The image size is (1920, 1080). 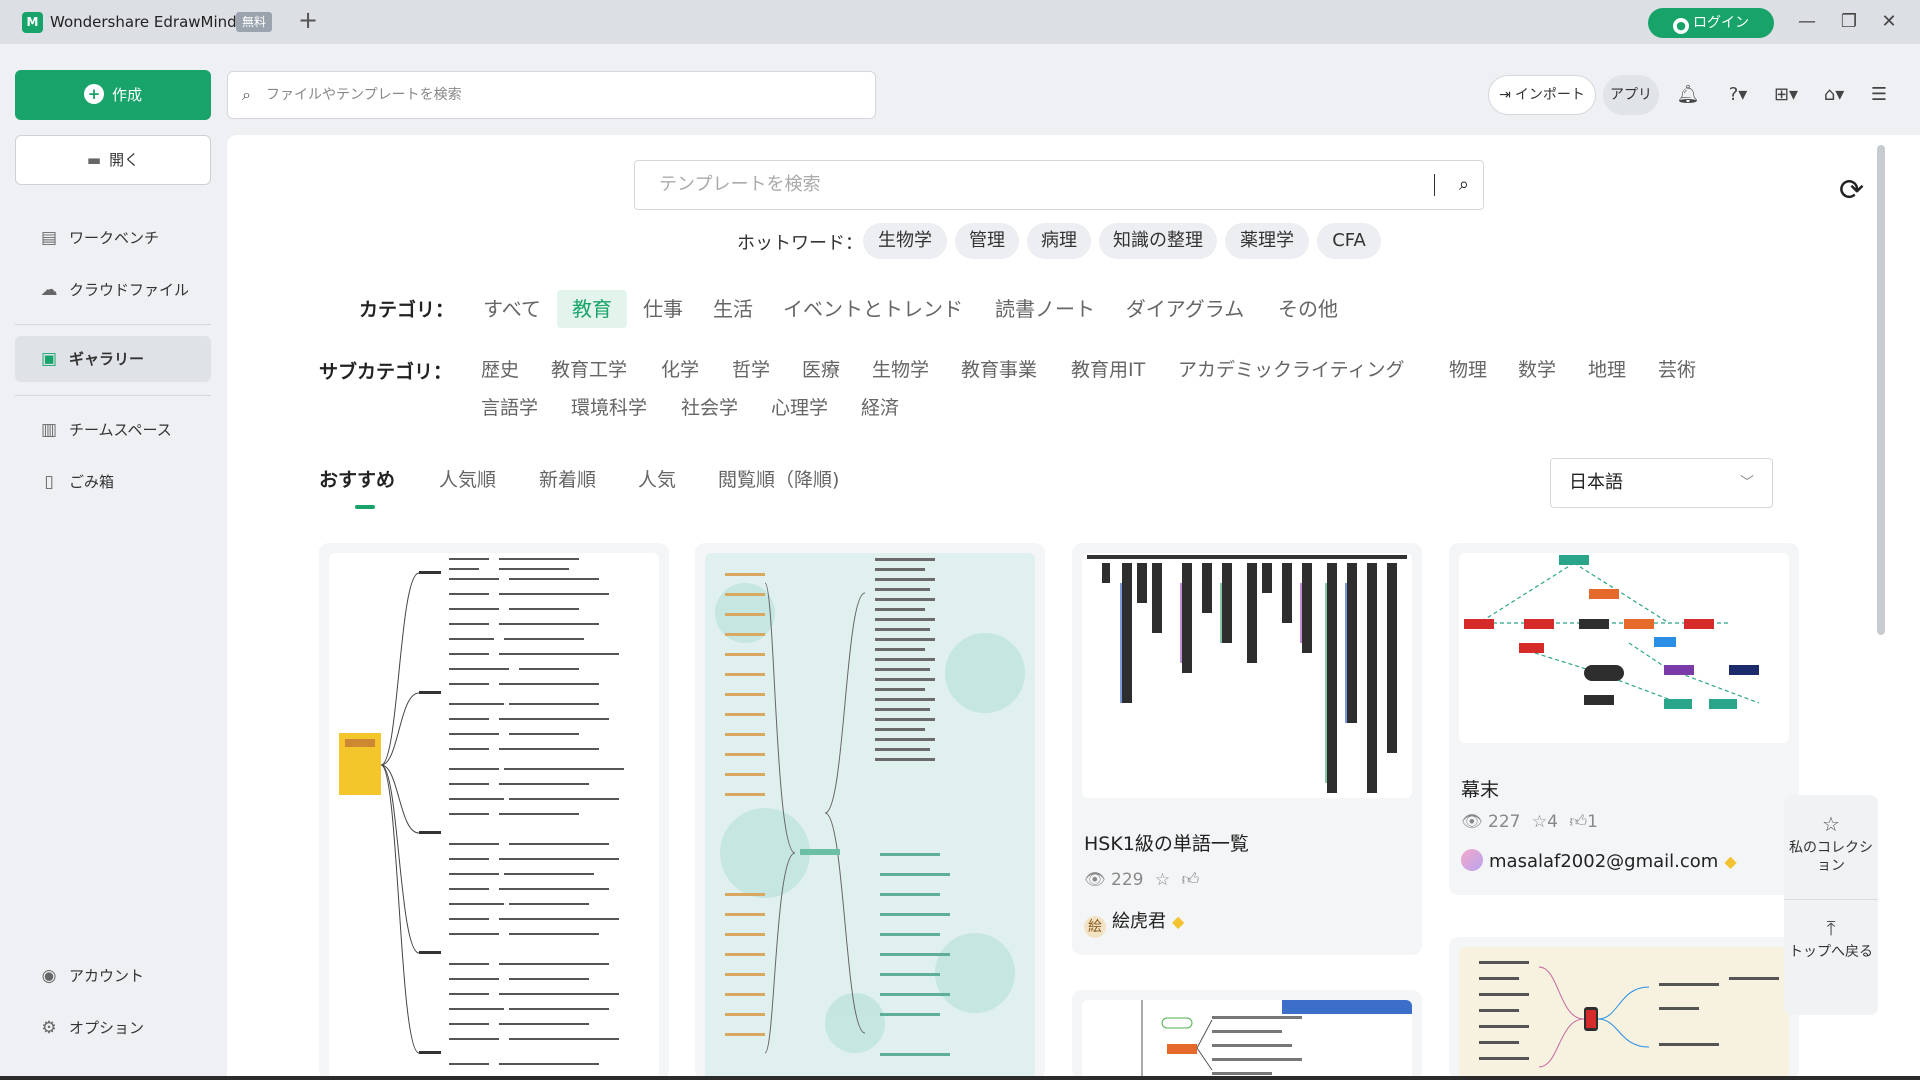 I want to click on sidebar-item-label: ワークベンチ, so click(x=114, y=238).